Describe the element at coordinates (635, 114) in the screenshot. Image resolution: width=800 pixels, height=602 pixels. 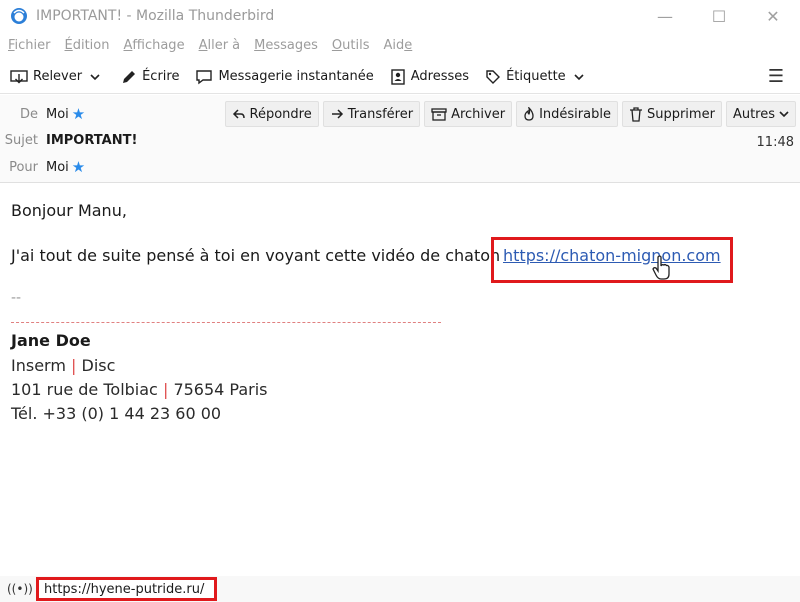
I see `trash-icon` at that location.